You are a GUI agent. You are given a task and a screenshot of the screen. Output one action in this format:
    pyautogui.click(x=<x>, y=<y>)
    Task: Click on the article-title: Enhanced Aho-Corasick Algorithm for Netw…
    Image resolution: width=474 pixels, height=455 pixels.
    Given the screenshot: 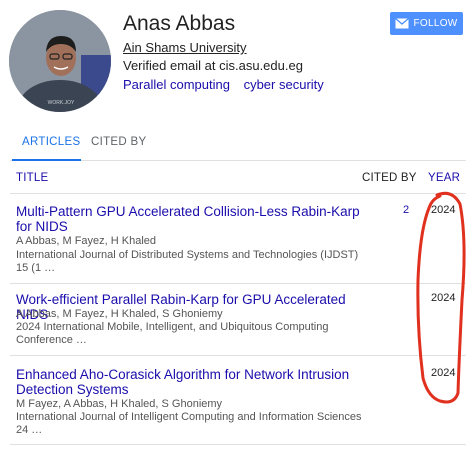 What is the action you would take?
    pyautogui.click(x=191, y=382)
    